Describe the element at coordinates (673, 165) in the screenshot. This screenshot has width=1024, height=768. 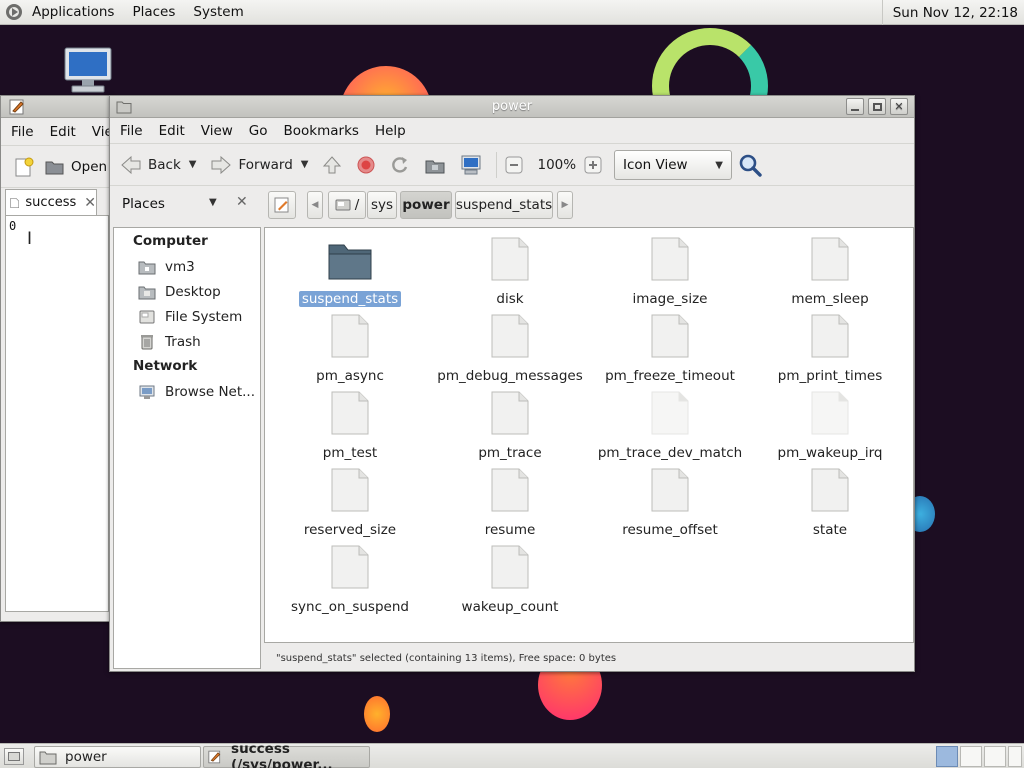
I see `view-mode-select: Icon View ▼` at that location.